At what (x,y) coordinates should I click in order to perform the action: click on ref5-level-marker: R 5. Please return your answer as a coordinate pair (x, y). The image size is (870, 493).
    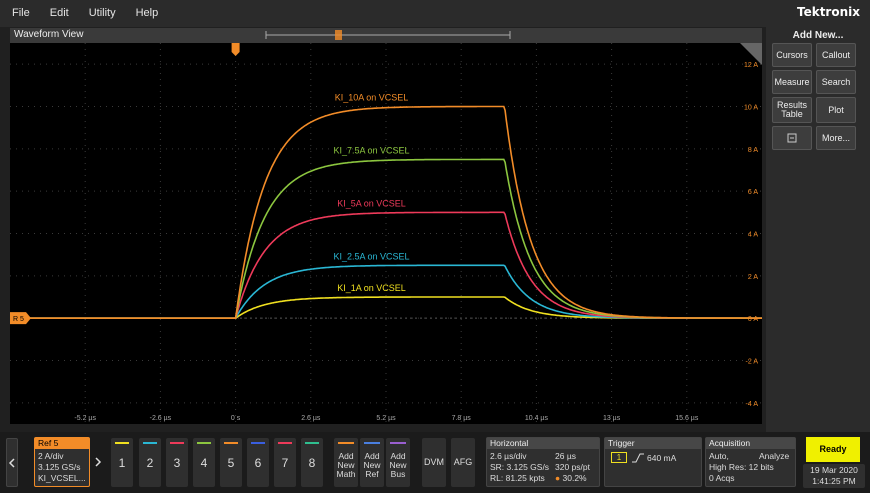
    Looking at the image, I should click on (20, 318).